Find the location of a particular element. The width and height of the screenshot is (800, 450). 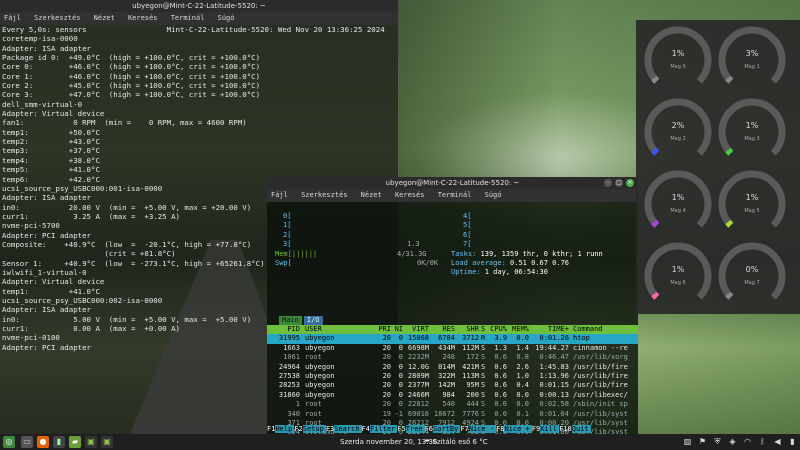

cell-command: cinnamon --re is located at coordinates (600, 347).